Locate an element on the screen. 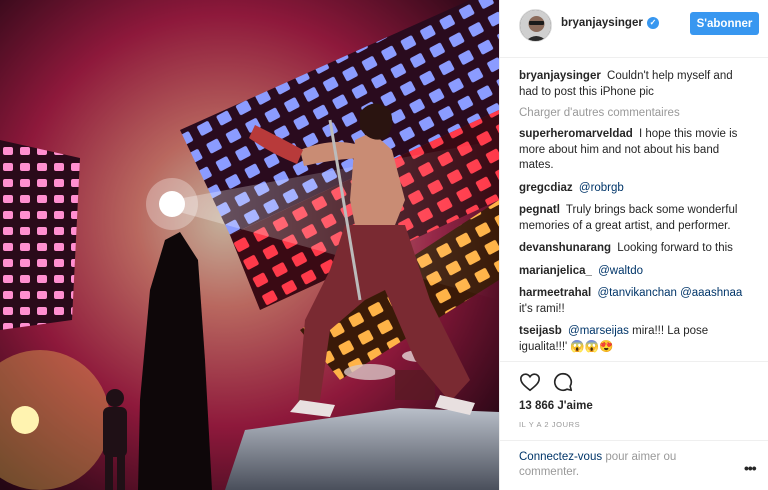 The width and height of the screenshot is (768, 490). comment-username: harmeetrahal is located at coordinates (555, 293).